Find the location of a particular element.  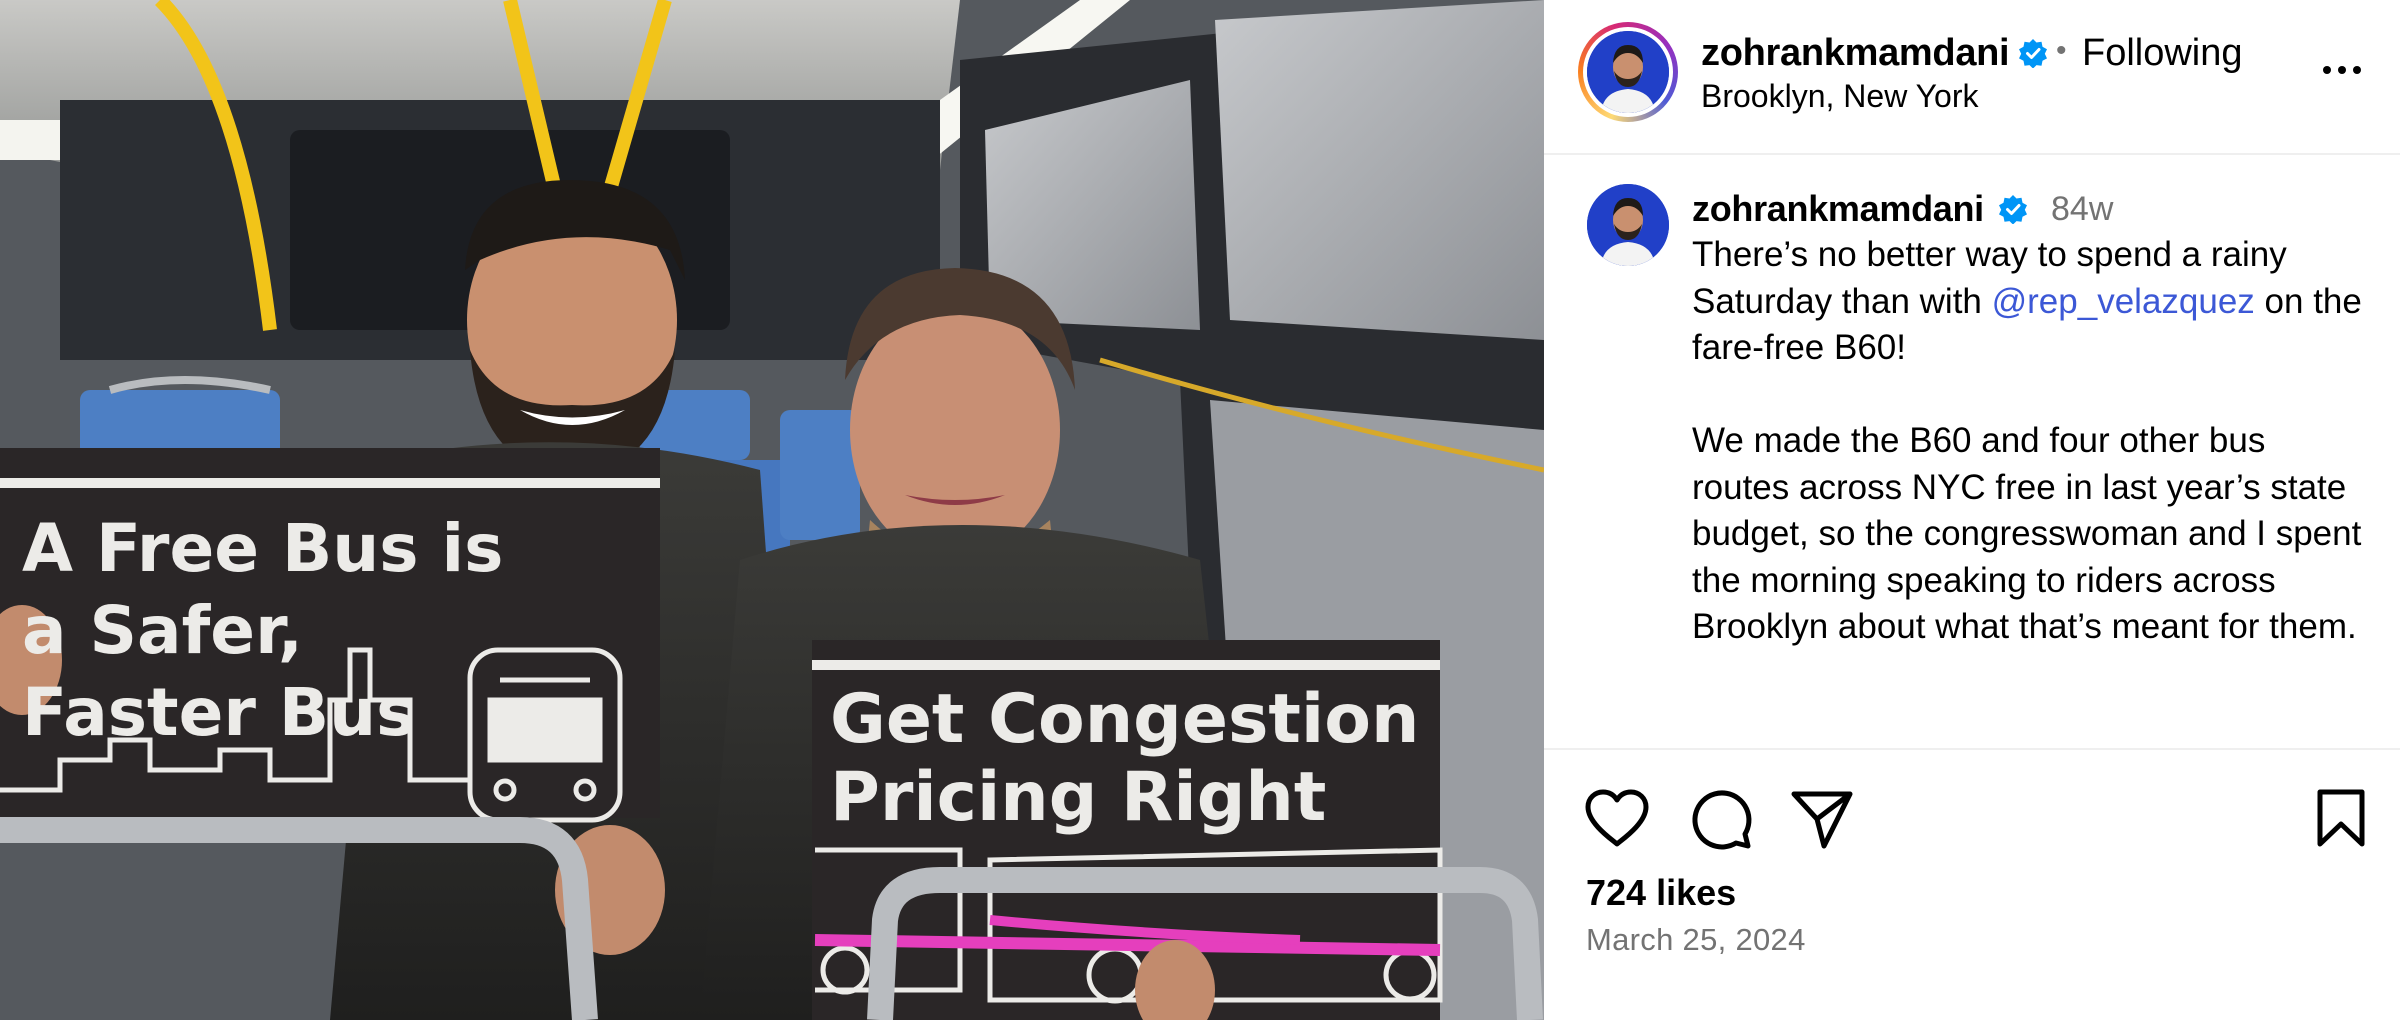

bookmark-icon is located at coordinates (2341, 820).